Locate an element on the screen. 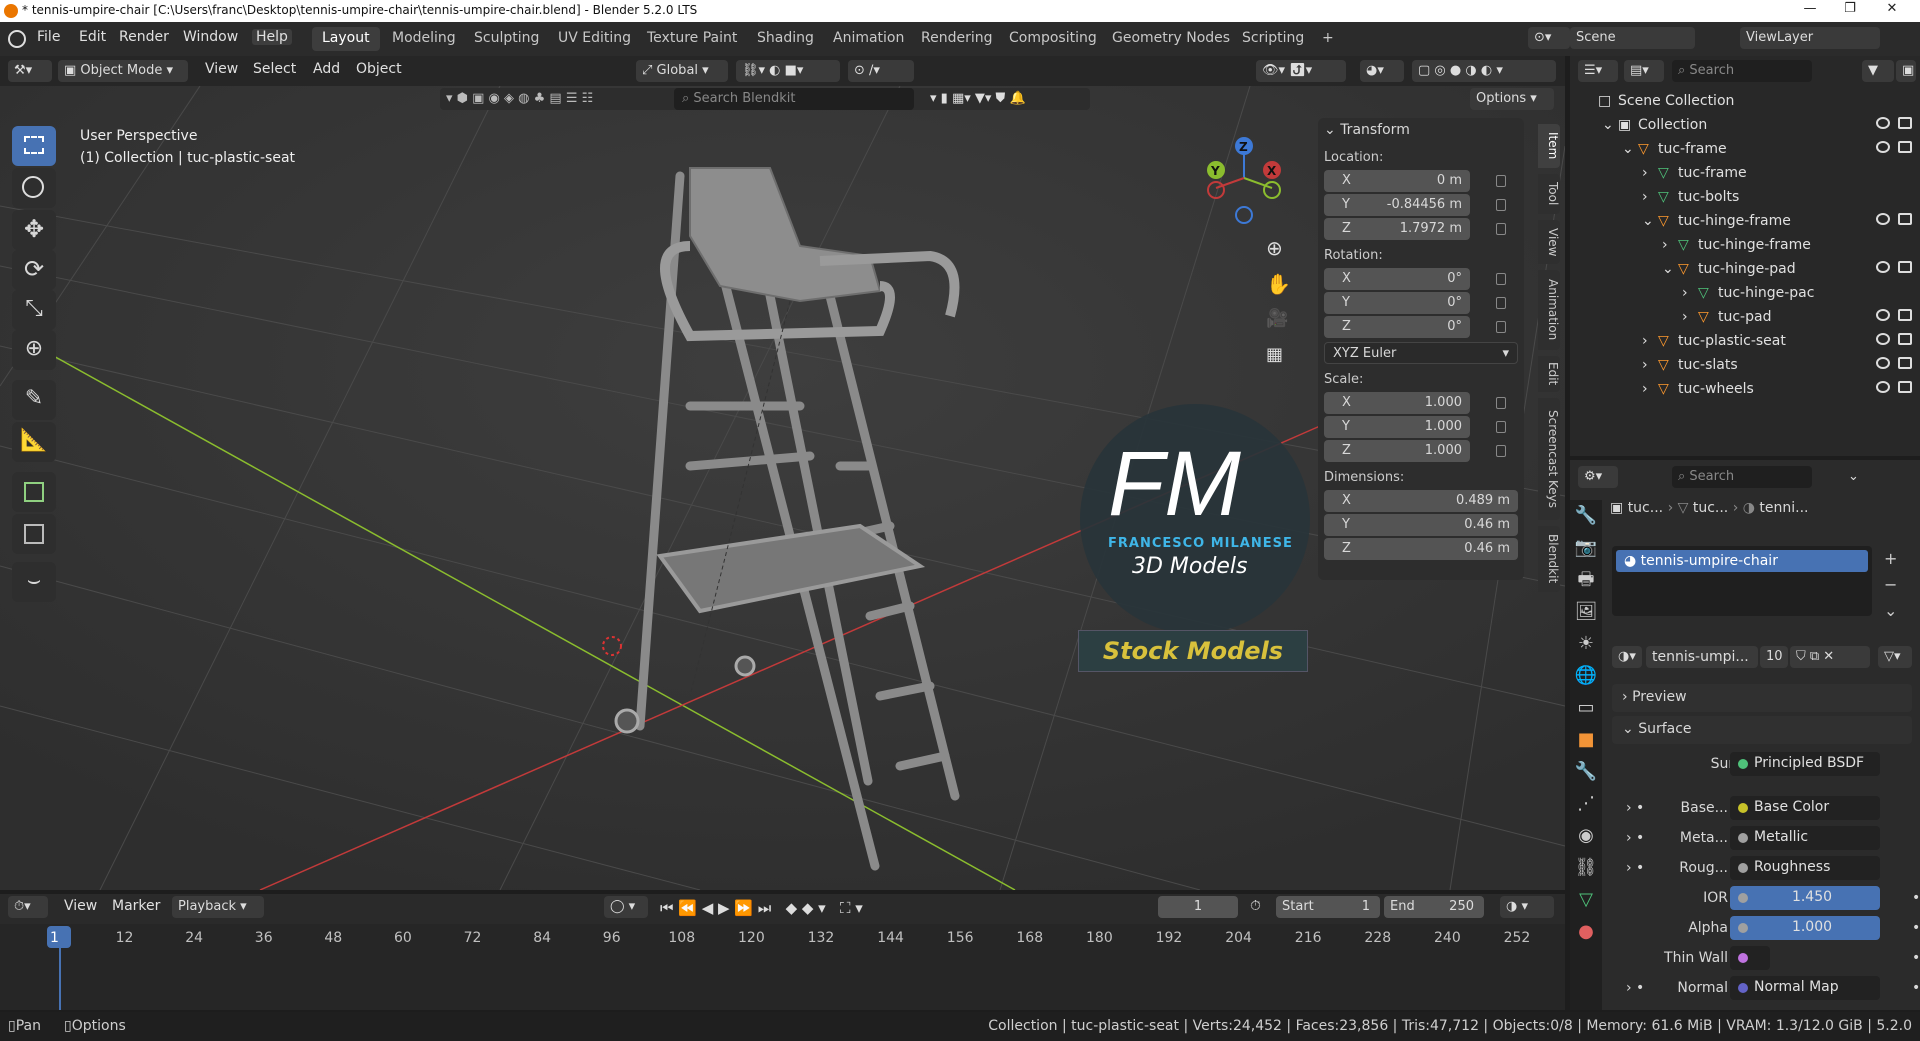  scale-y-field: Y 1.000 is located at coordinates (1397, 427).